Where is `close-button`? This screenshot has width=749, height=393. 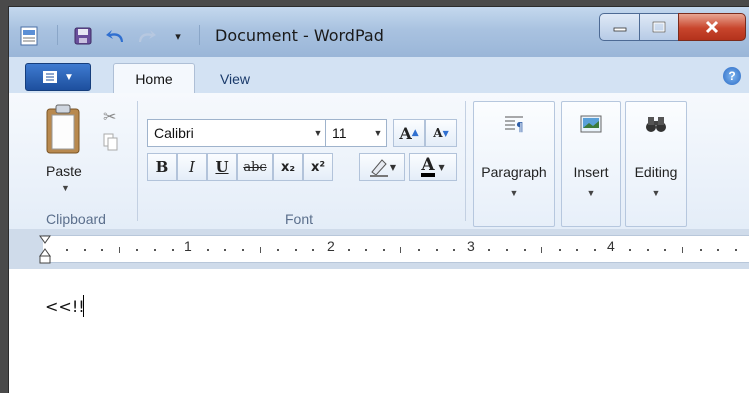 close-button is located at coordinates (712, 27).